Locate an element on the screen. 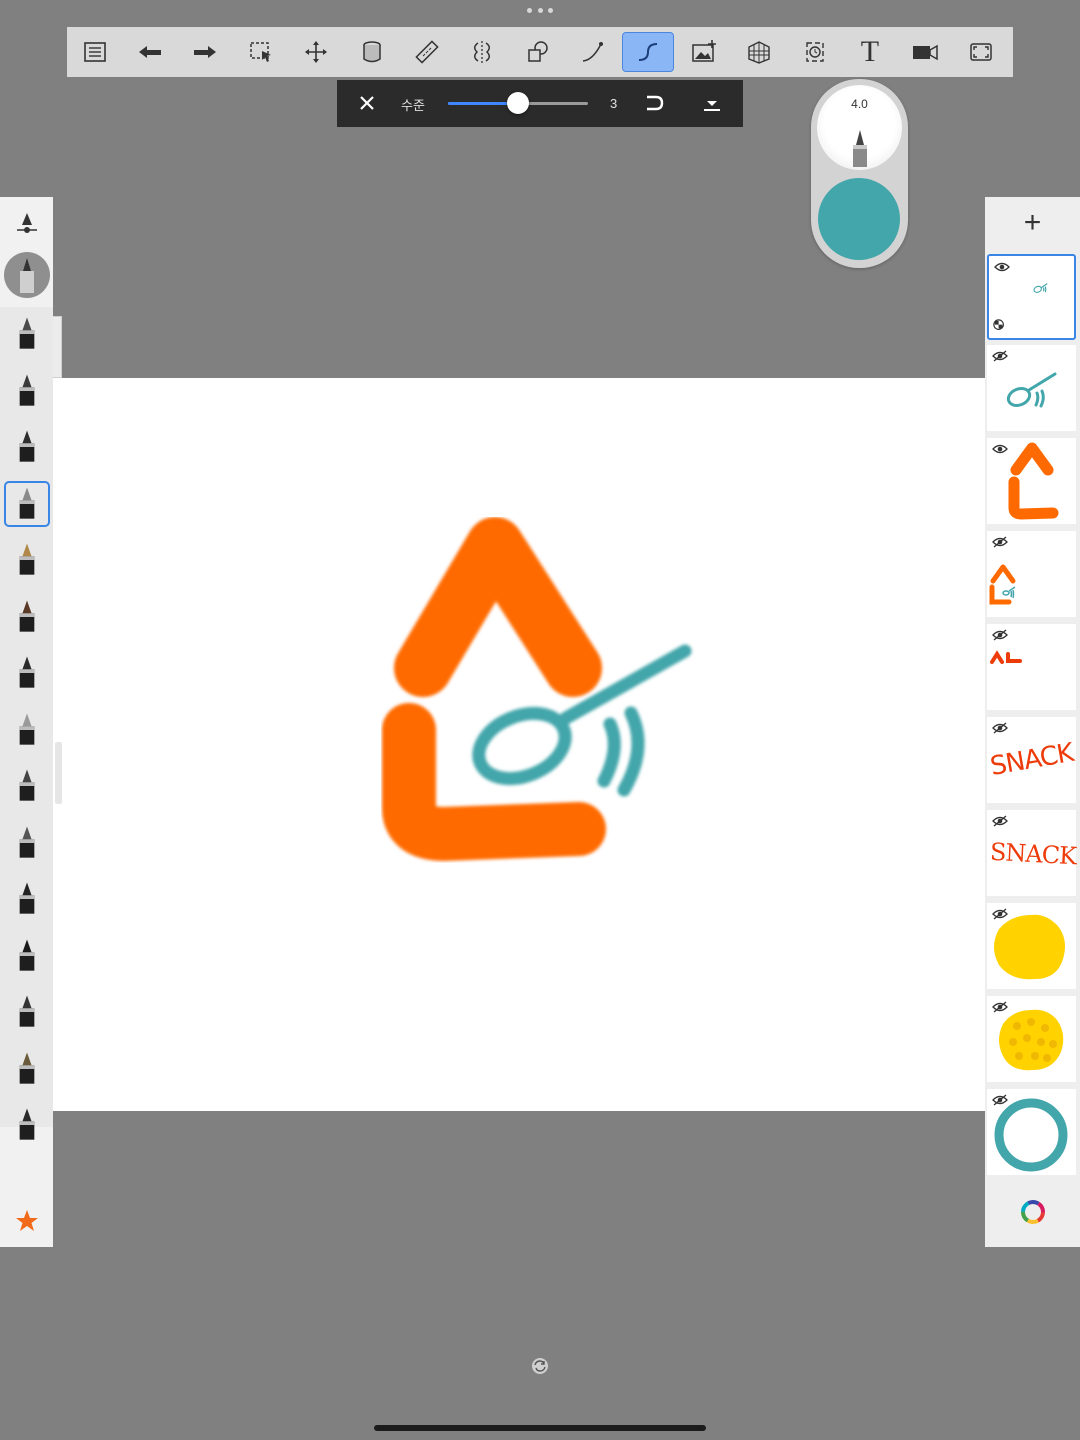 This screenshot has width=1080, height=1440. color-puck is located at coordinates (859, 219).